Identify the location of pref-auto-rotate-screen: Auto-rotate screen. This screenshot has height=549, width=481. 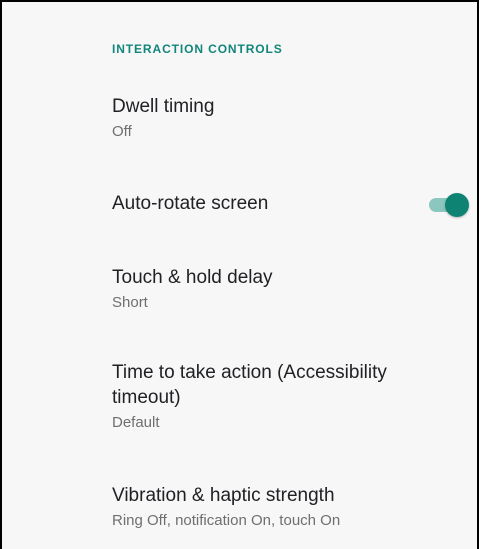
(277, 203).